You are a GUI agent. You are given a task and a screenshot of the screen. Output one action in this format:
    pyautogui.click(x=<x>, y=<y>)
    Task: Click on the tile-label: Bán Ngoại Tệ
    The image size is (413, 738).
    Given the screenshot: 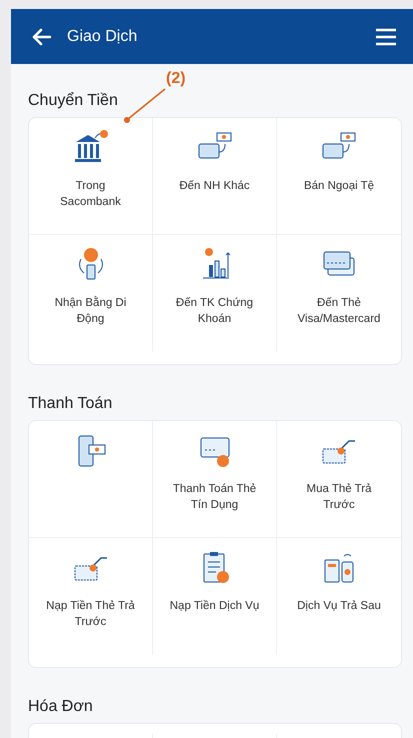 What is the action you would take?
    pyautogui.click(x=339, y=186)
    